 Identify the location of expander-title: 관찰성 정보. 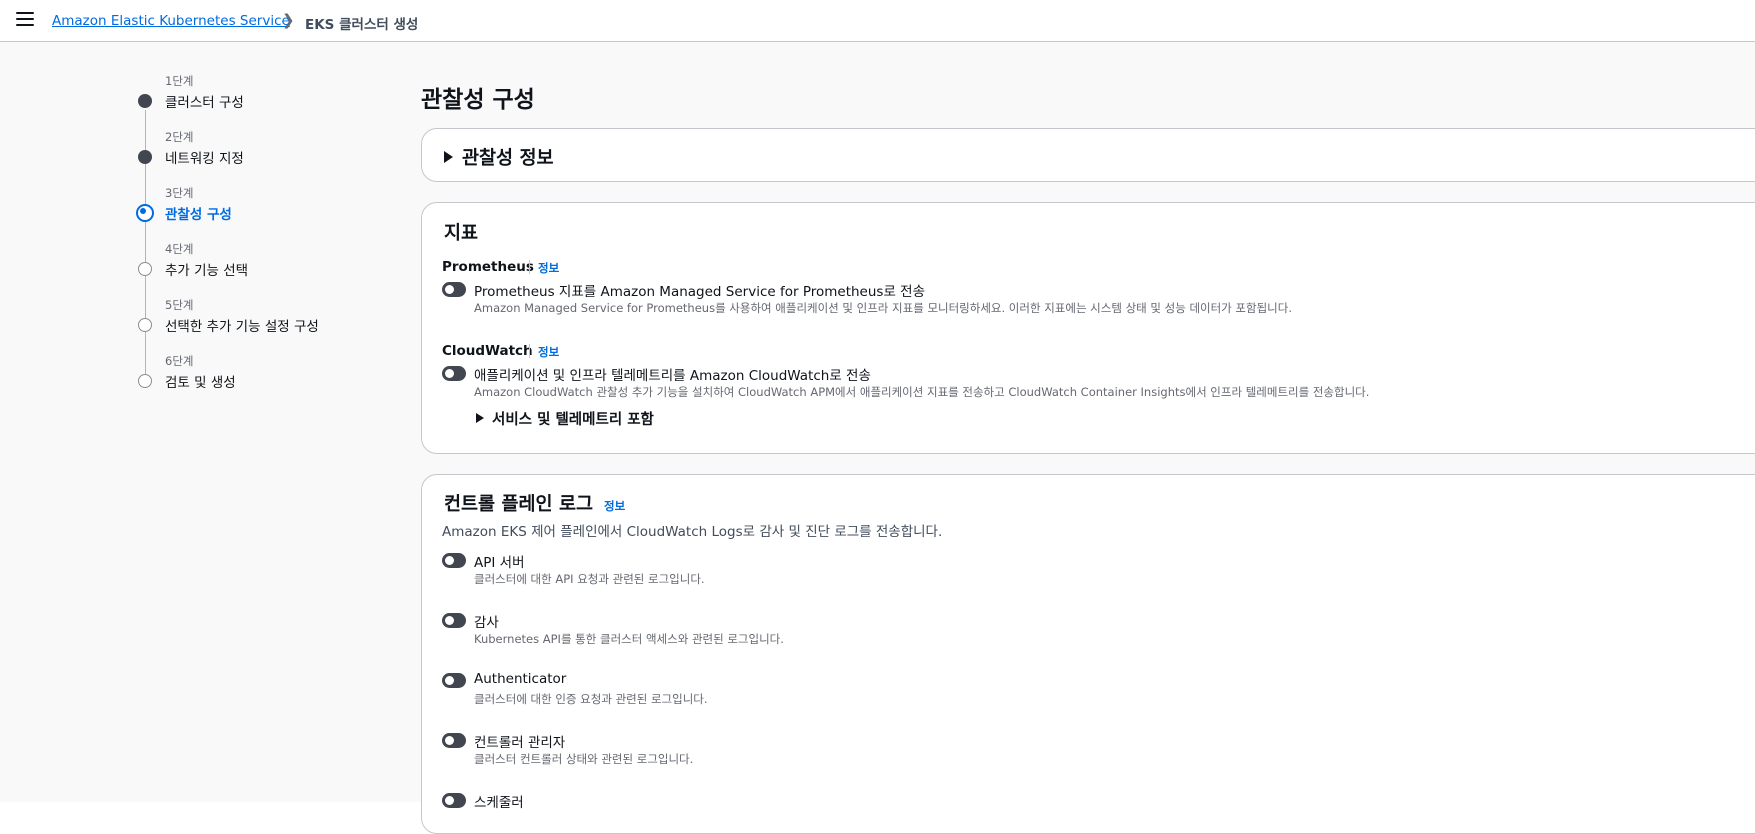
(508, 158).